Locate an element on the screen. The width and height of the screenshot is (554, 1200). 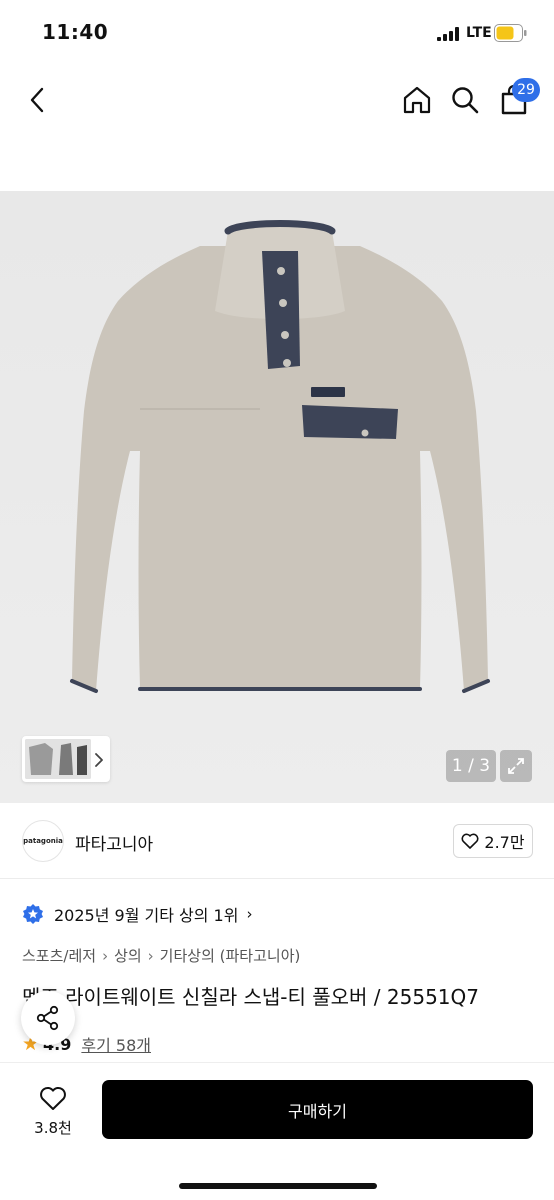
wishlist-button: 3.8천 is located at coordinates (53, 1112).